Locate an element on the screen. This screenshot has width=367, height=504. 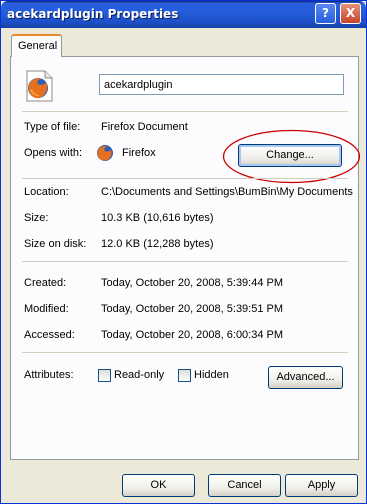
size-value: 10.3 KB (10,616 bytes) is located at coordinates (157, 218).